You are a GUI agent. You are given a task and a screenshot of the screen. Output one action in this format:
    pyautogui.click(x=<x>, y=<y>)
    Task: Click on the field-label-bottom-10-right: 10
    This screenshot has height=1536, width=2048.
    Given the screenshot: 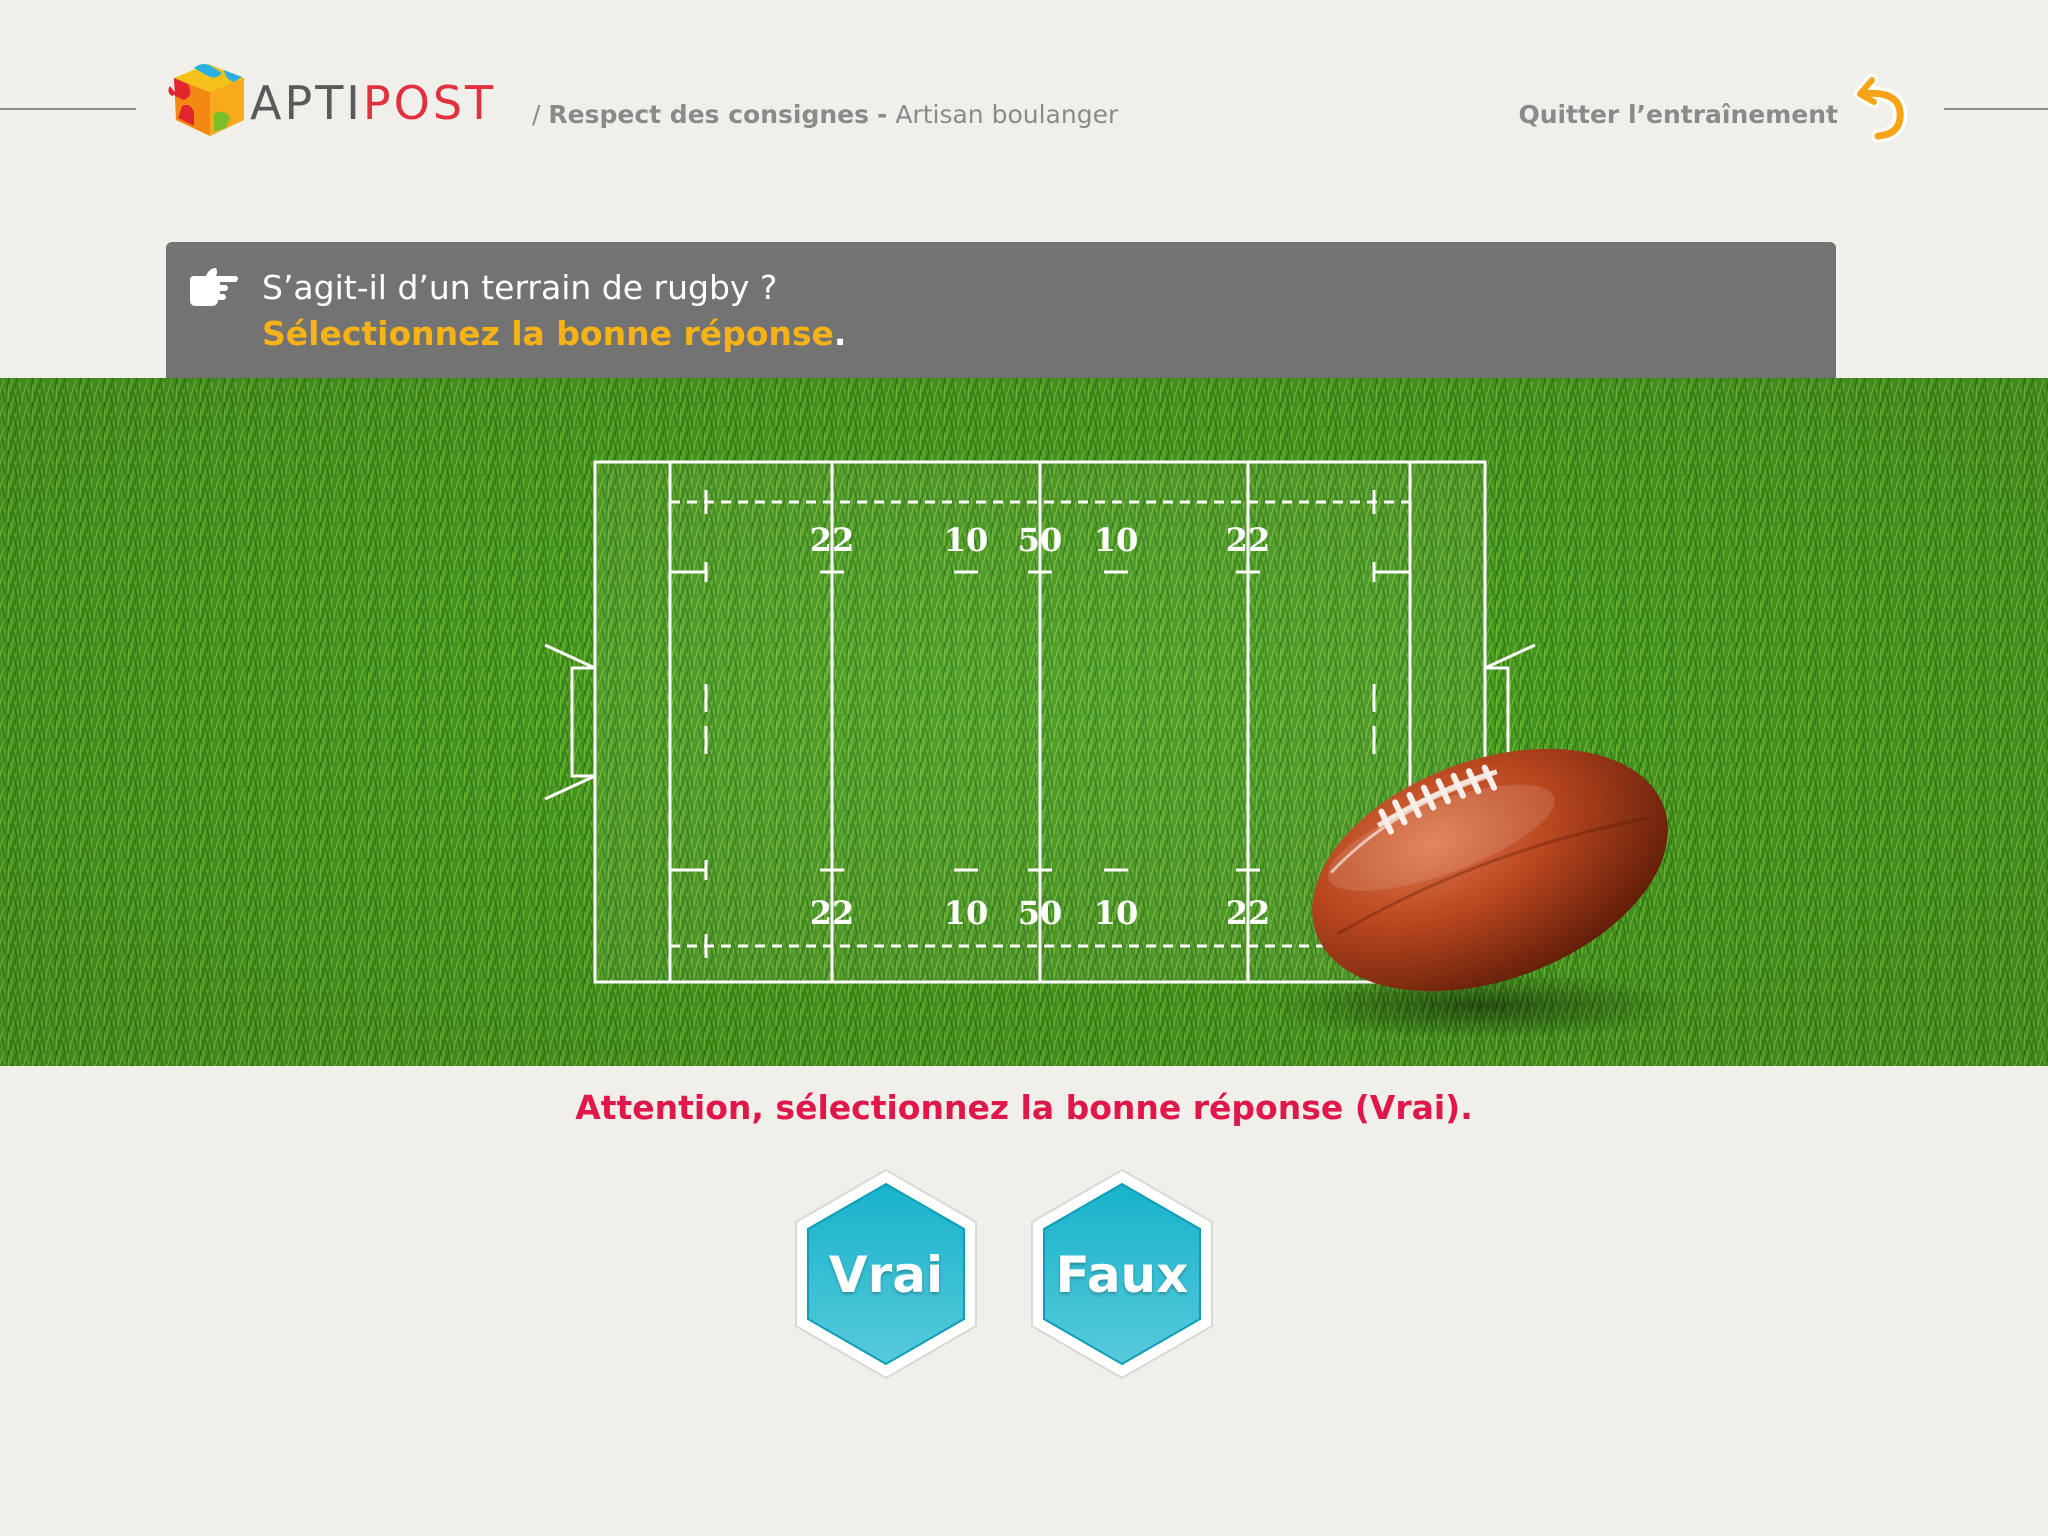 What is the action you would take?
    pyautogui.click(x=1116, y=913)
    